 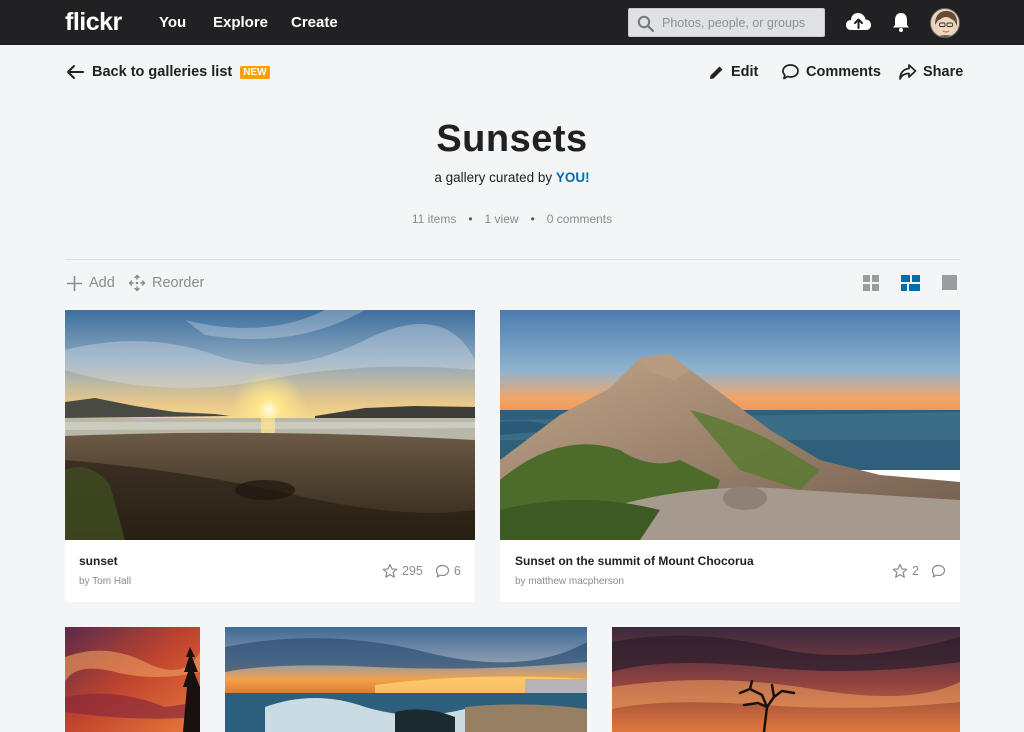 What do you see at coordinates (457, 571) in the screenshot?
I see `comment-count: 6` at bounding box center [457, 571].